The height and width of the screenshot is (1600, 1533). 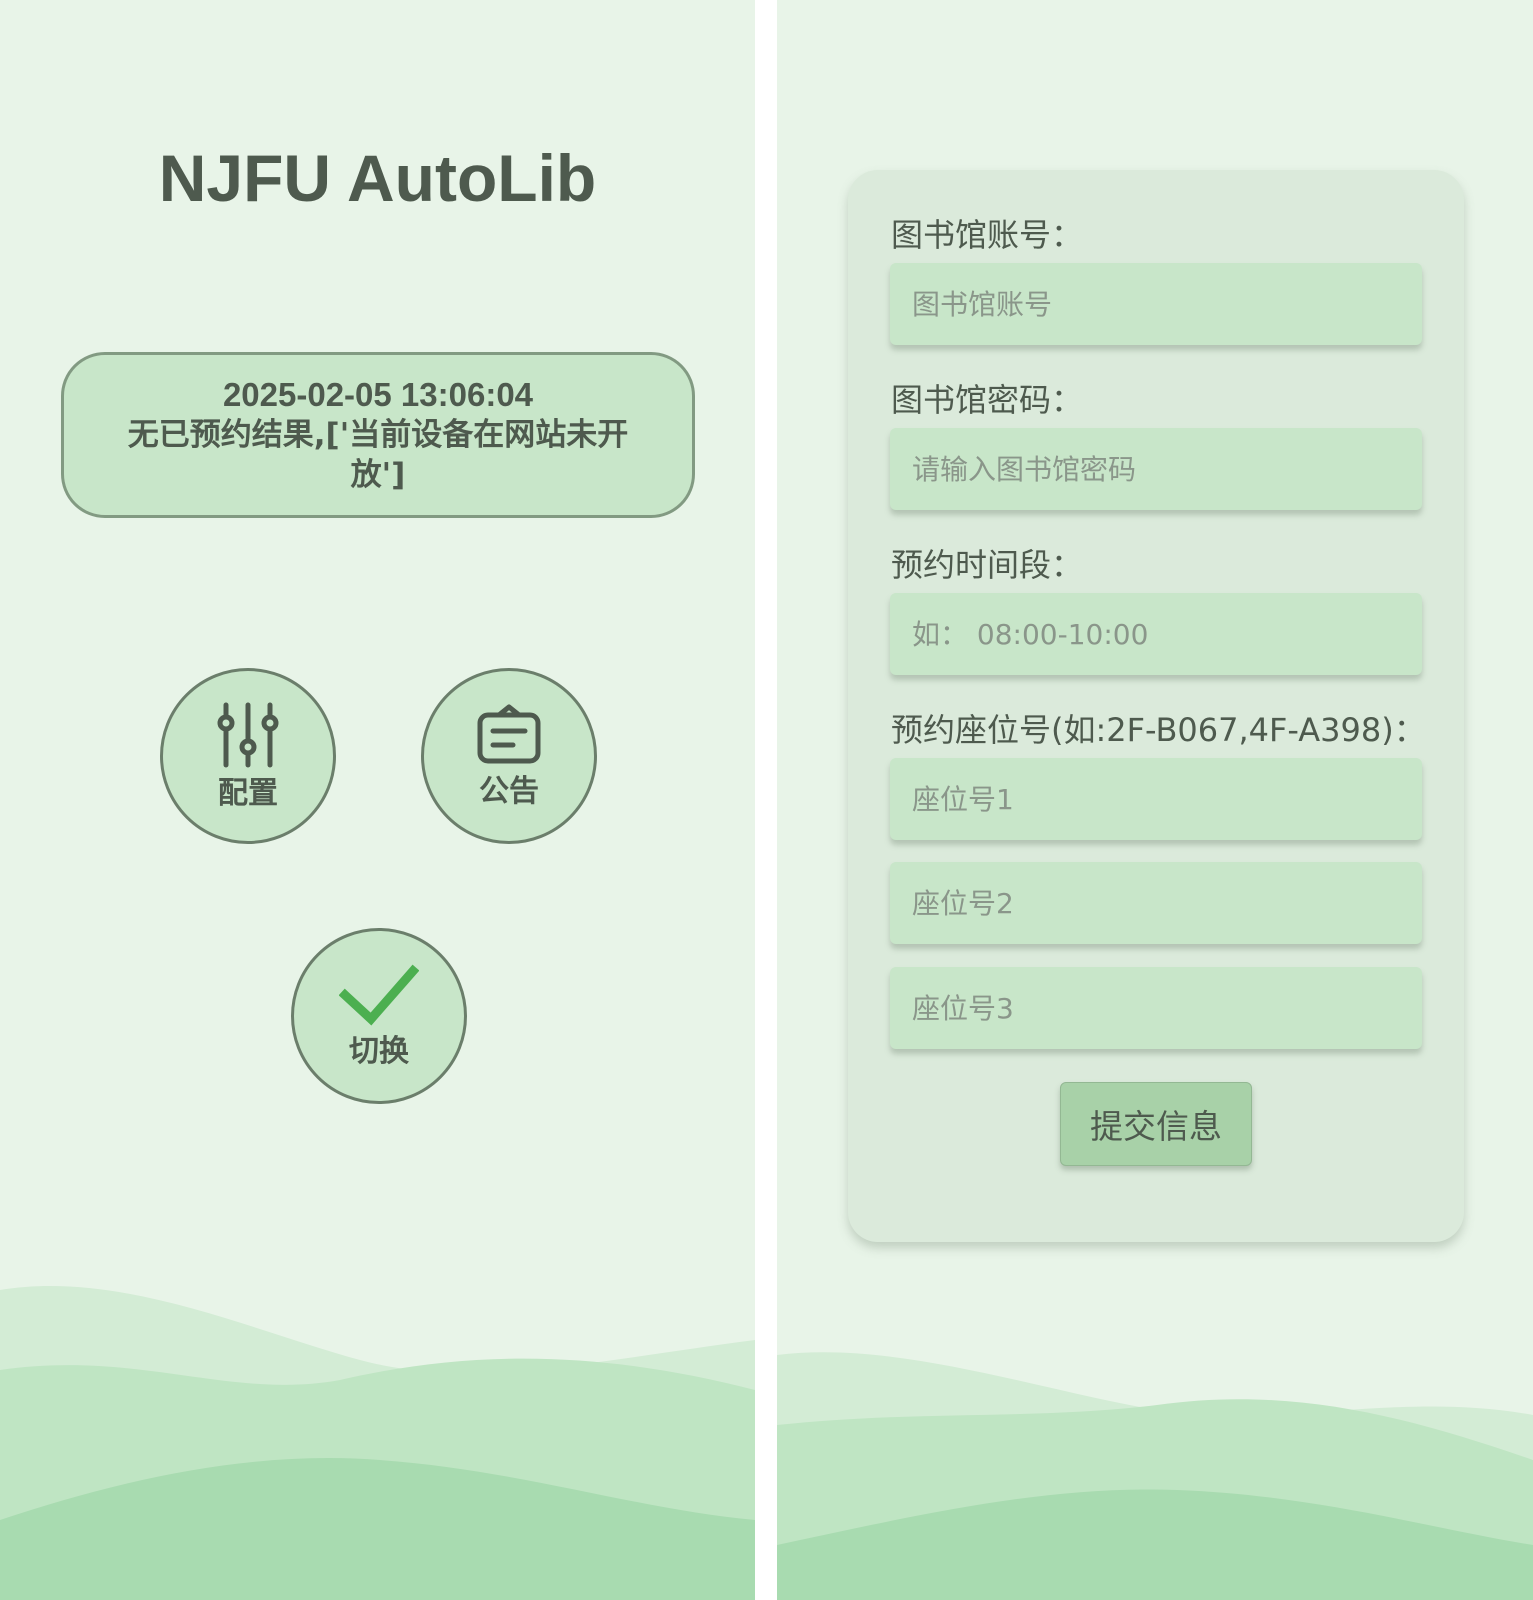 What do you see at coordinates (1156, 903) in the screenshot?
I see `seat2-input` at bounding box center [1156, 903].